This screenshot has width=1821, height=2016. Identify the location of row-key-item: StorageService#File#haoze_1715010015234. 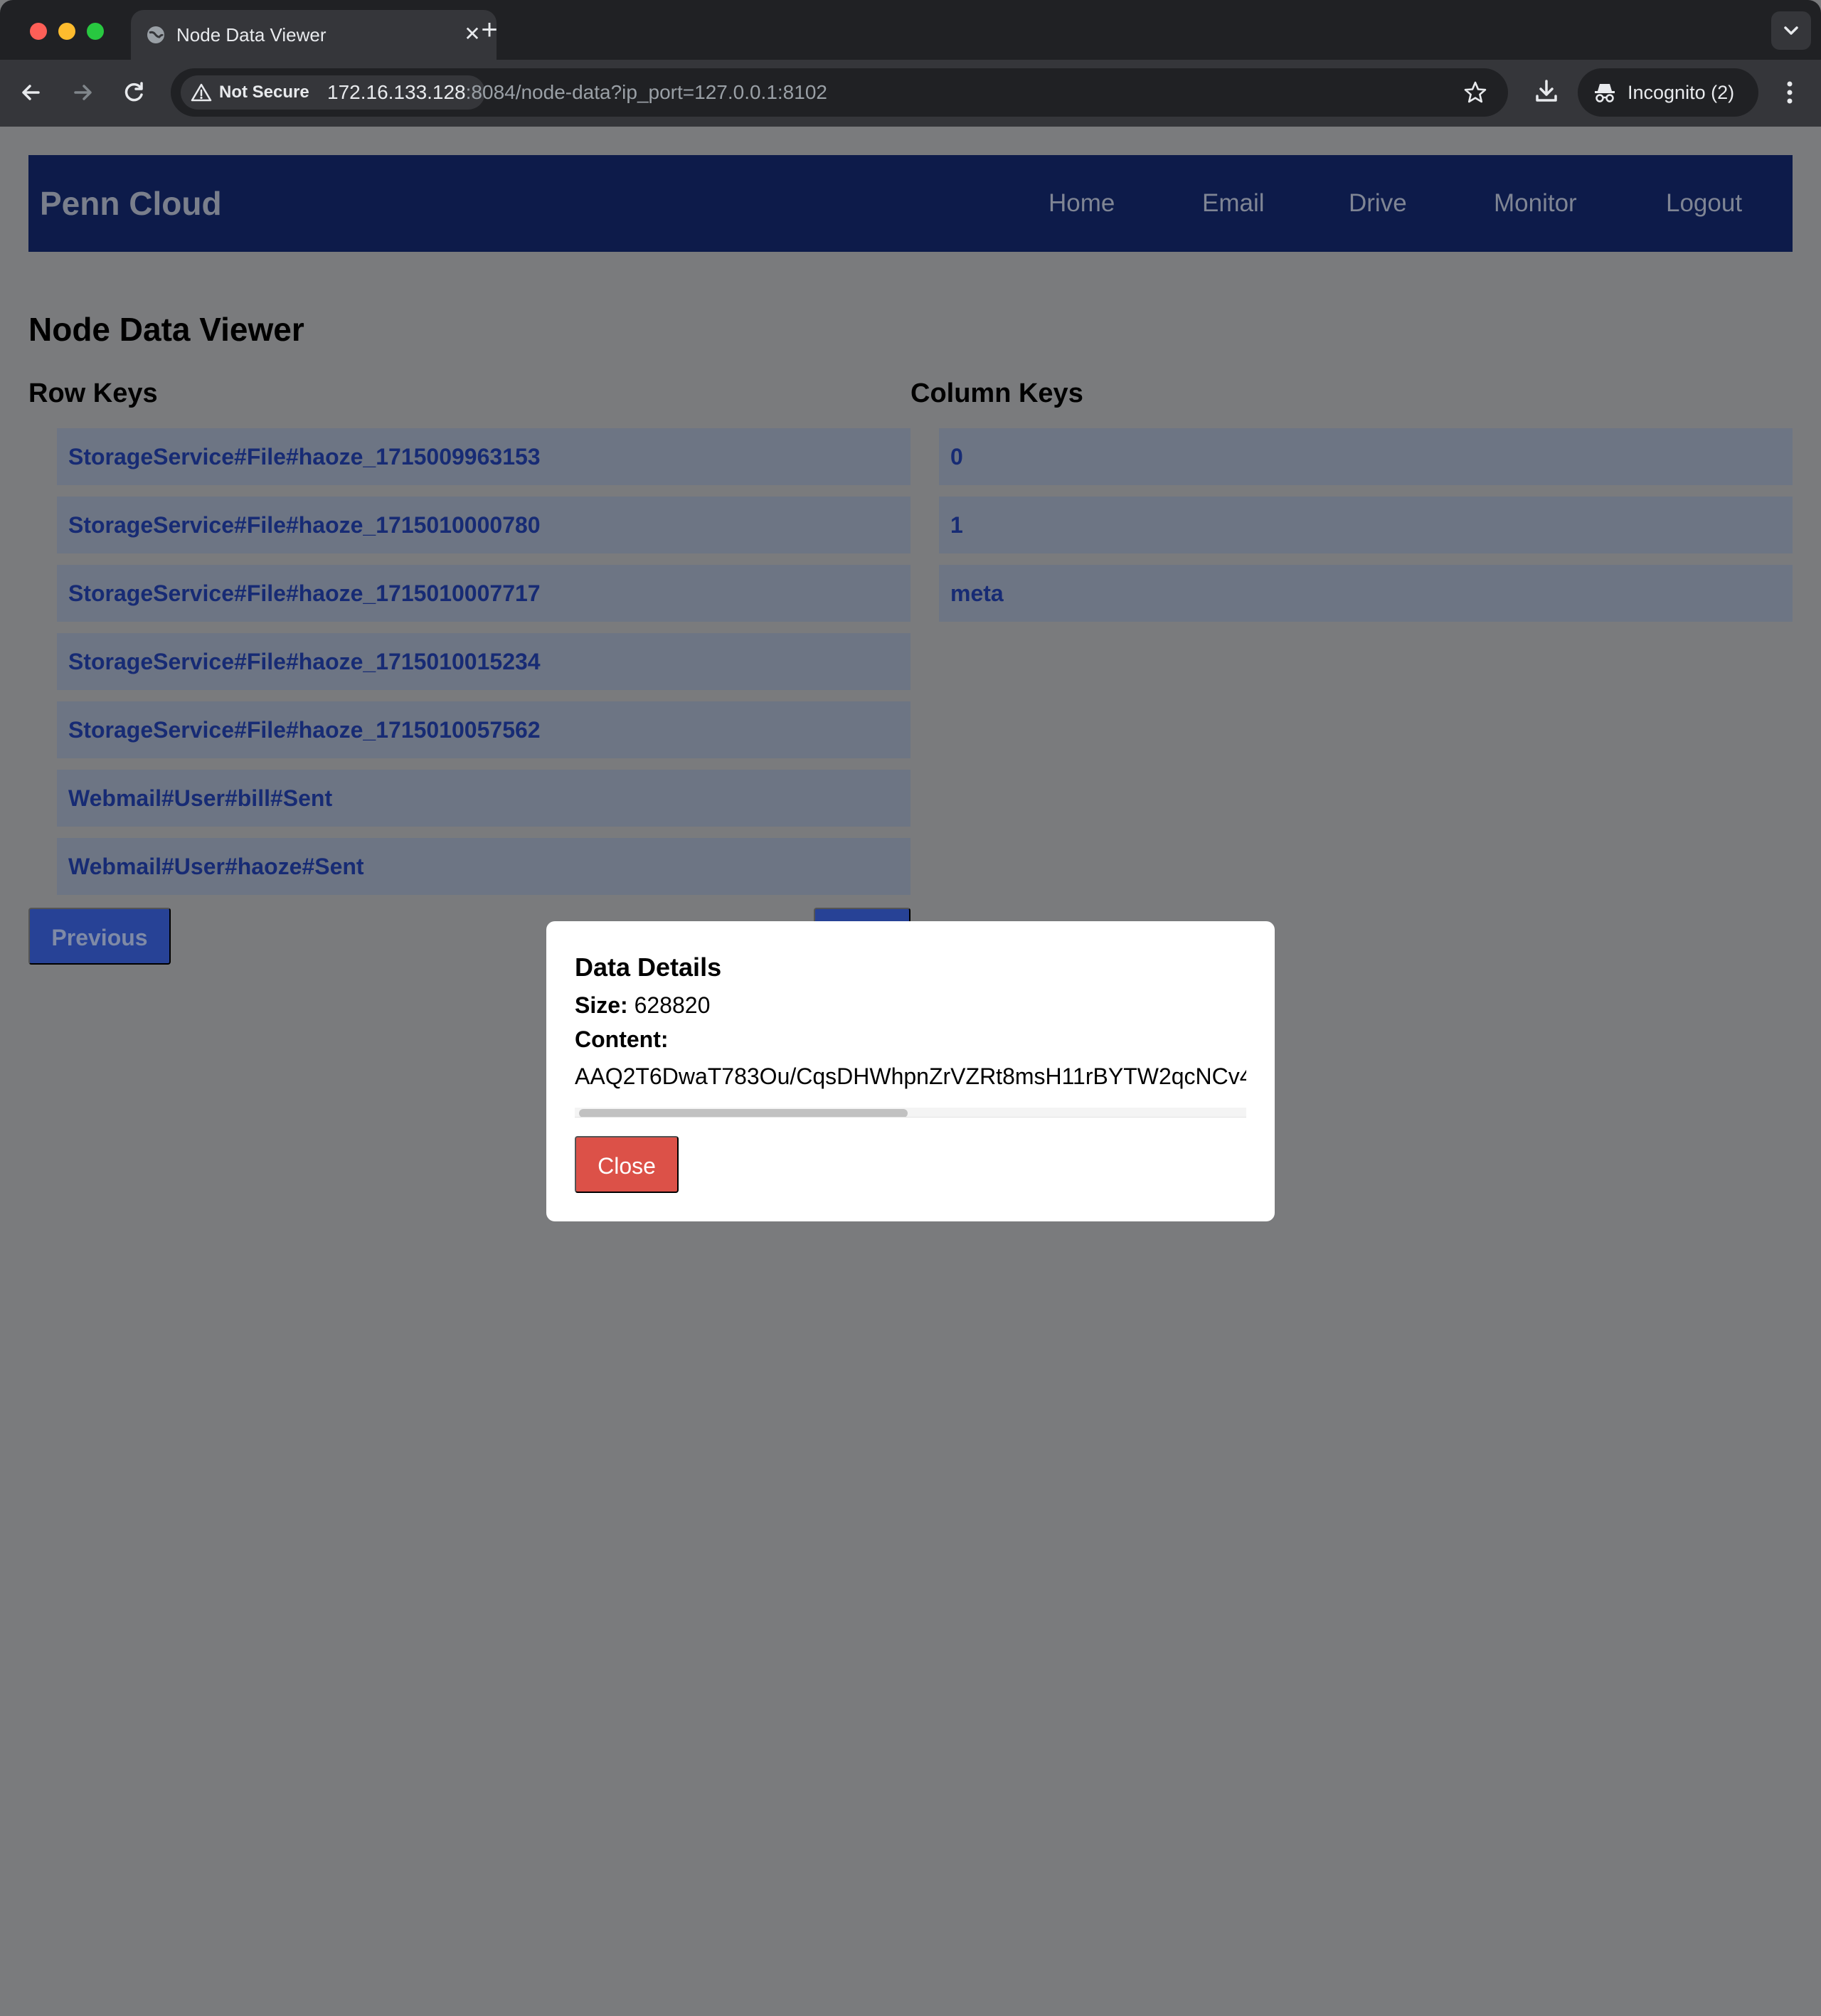
(483, 661).